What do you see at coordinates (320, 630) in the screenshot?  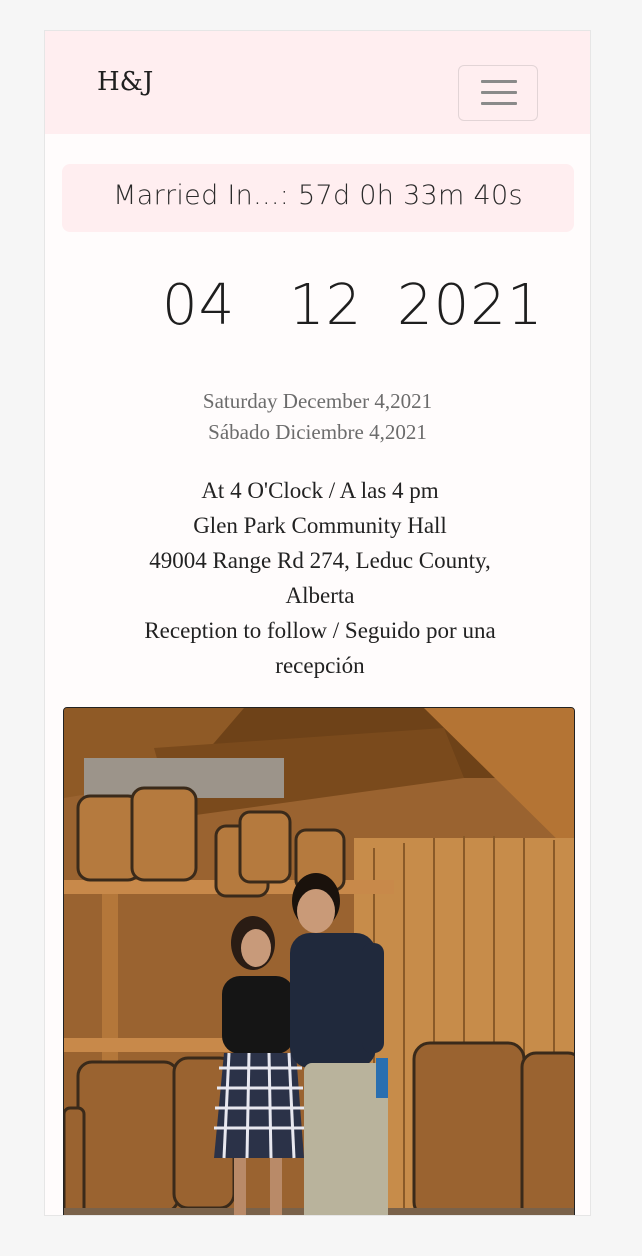 I see `event-reception-line1: Reception to follow / Seguido por una` at bounding box center [320, 630].